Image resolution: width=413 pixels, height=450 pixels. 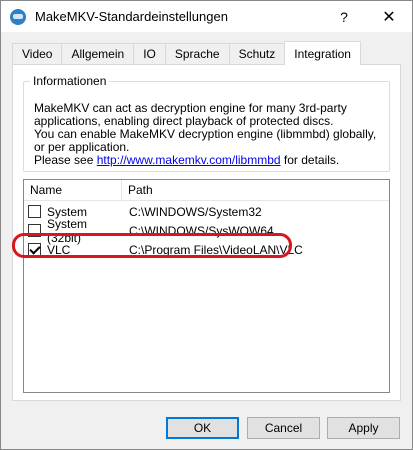 What do you see at coordinates (201, 230) in the screenshot?
I see `row-path: C:\WINDOWS/SysWOW64` at bounding box center [201, 230].